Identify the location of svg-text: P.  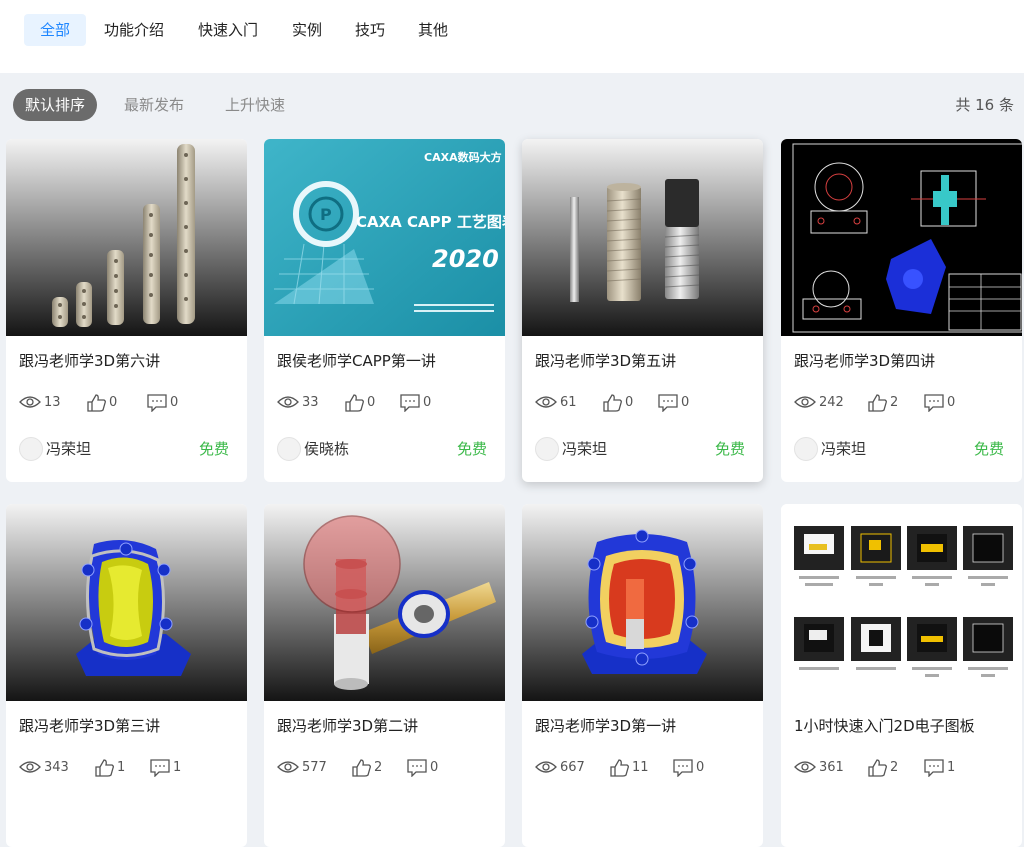
(326, 214).